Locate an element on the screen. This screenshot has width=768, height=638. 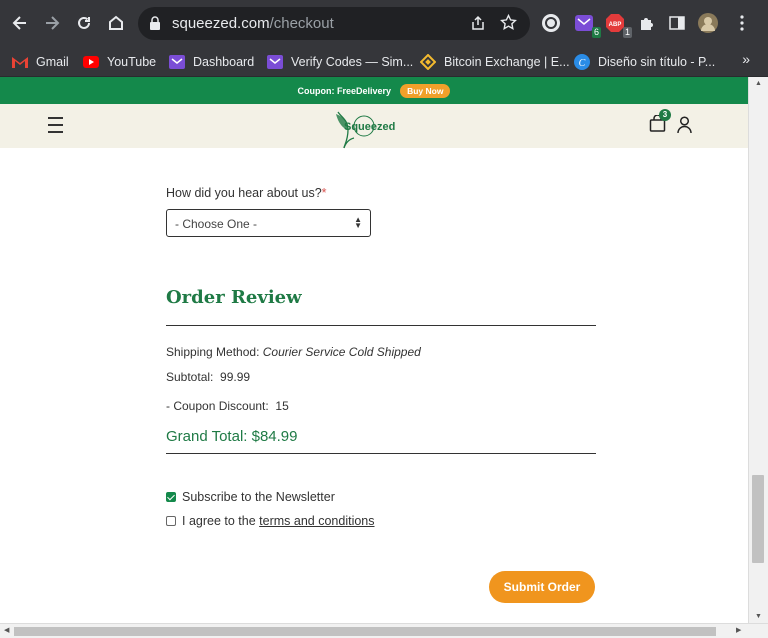
url-text: squeezed.com/checkout is located at coordinates (253, 23).